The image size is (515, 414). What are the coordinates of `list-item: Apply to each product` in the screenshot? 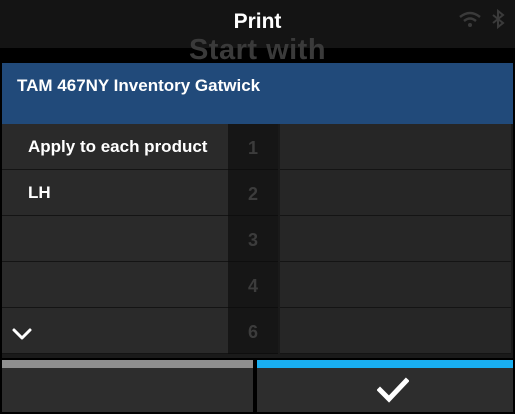 It's located at (115, 147).